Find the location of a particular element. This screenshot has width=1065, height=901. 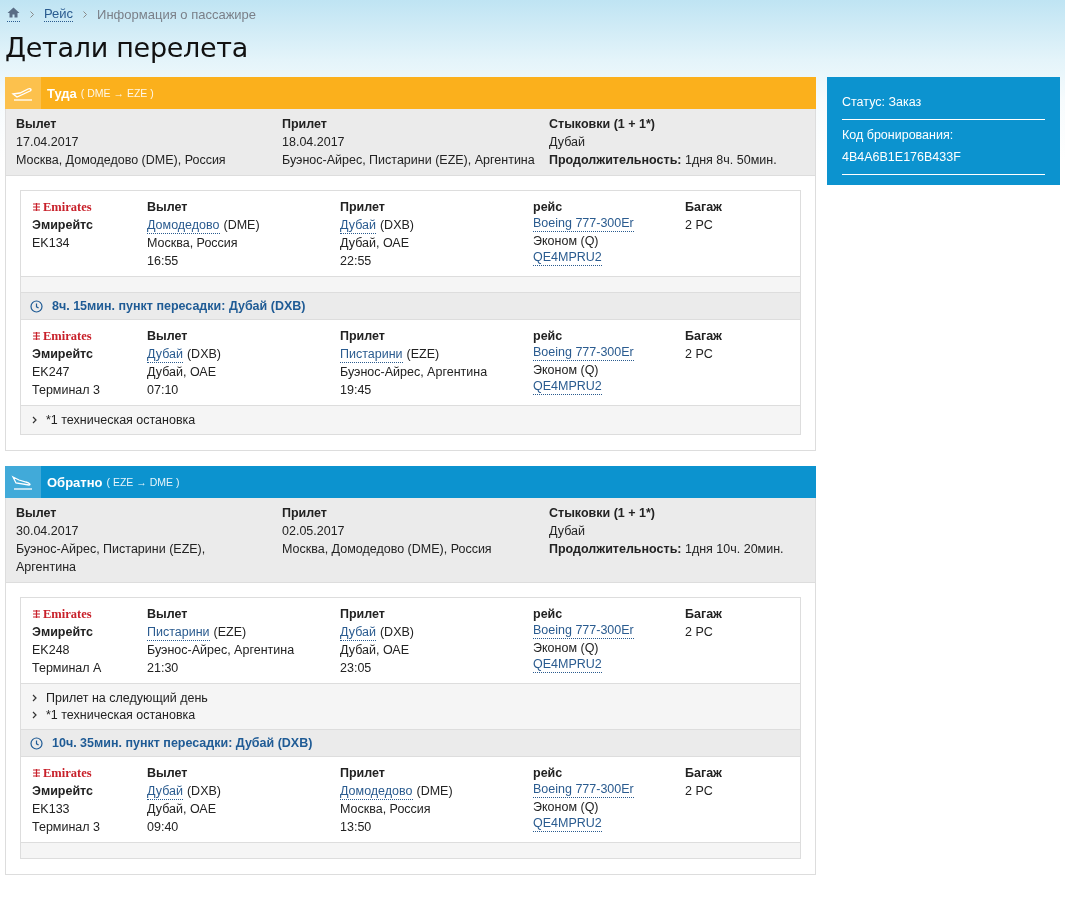

note-text: Прилет на следующий день is located at coordinates (127, 698).